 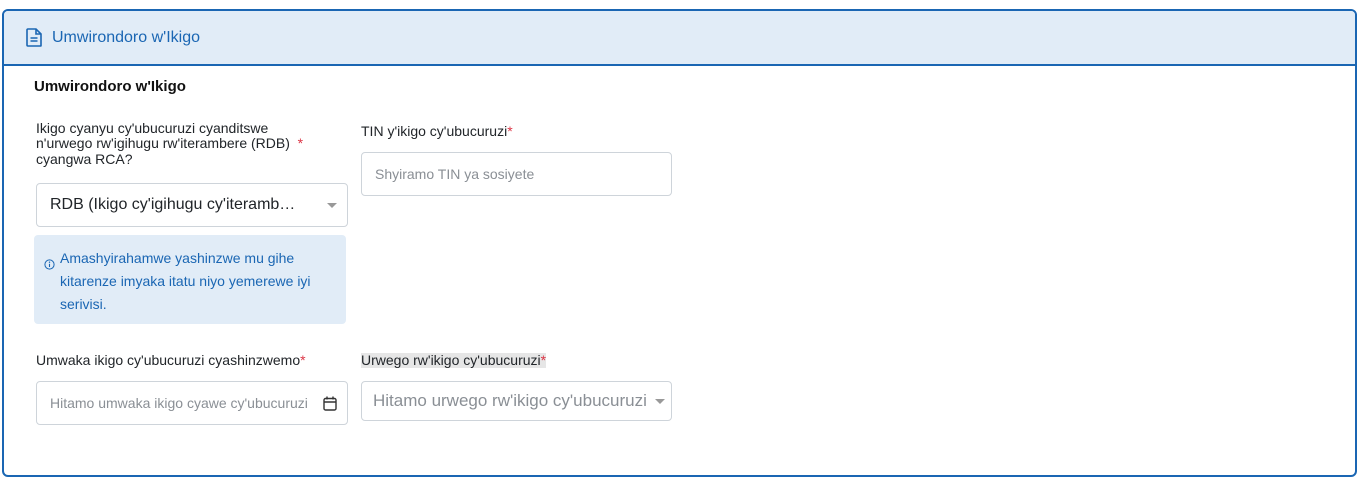 I want to click on tin-label-text: TIN y'ikigo cy'ubucuruzi, so click(x=434, y=131).